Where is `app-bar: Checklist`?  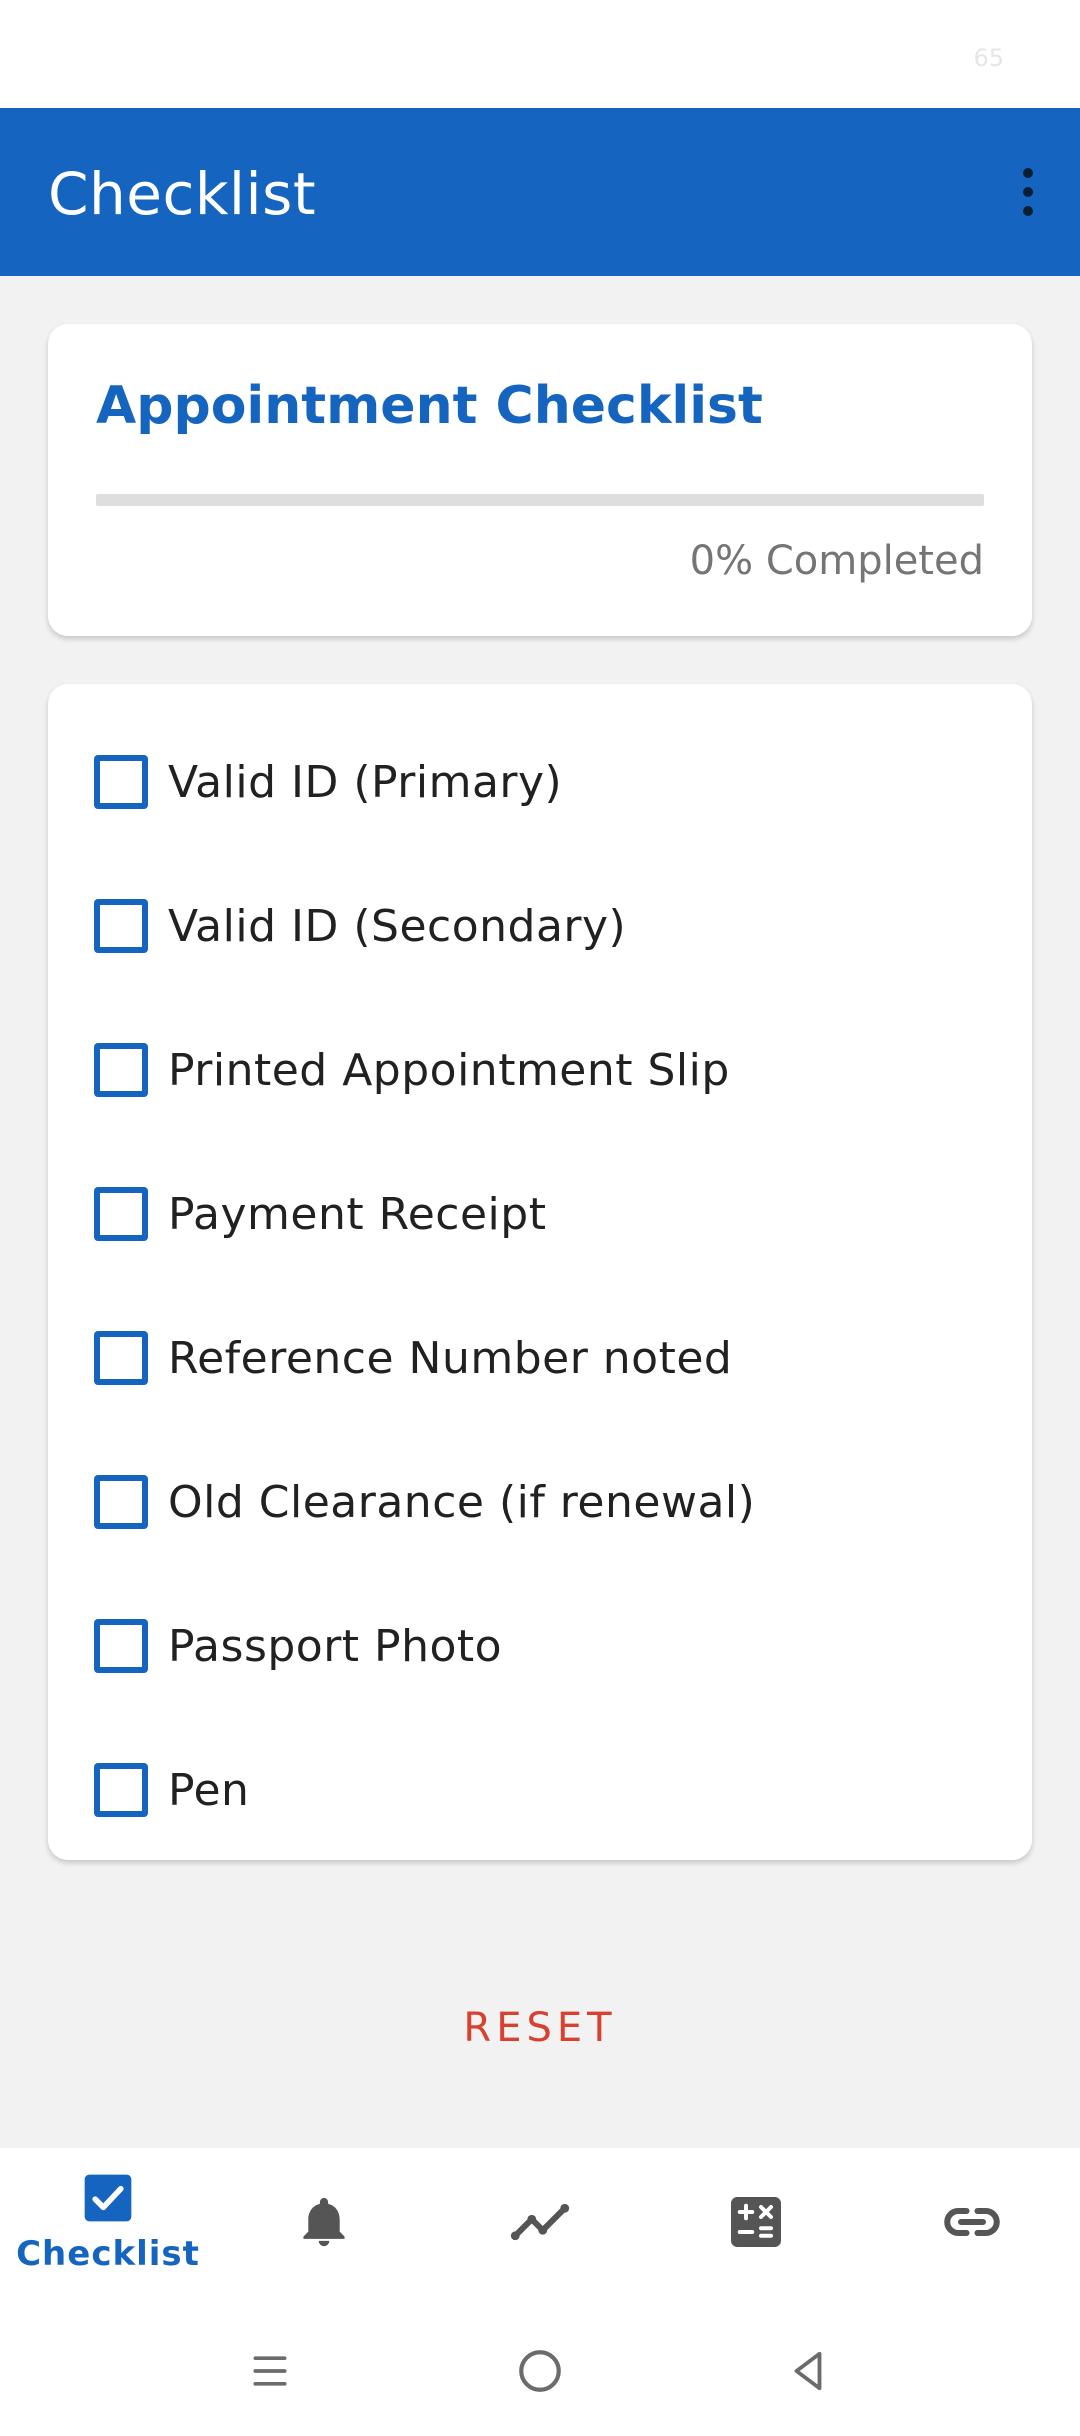
app-bar: Checklist is located at coordinates (540, 192).